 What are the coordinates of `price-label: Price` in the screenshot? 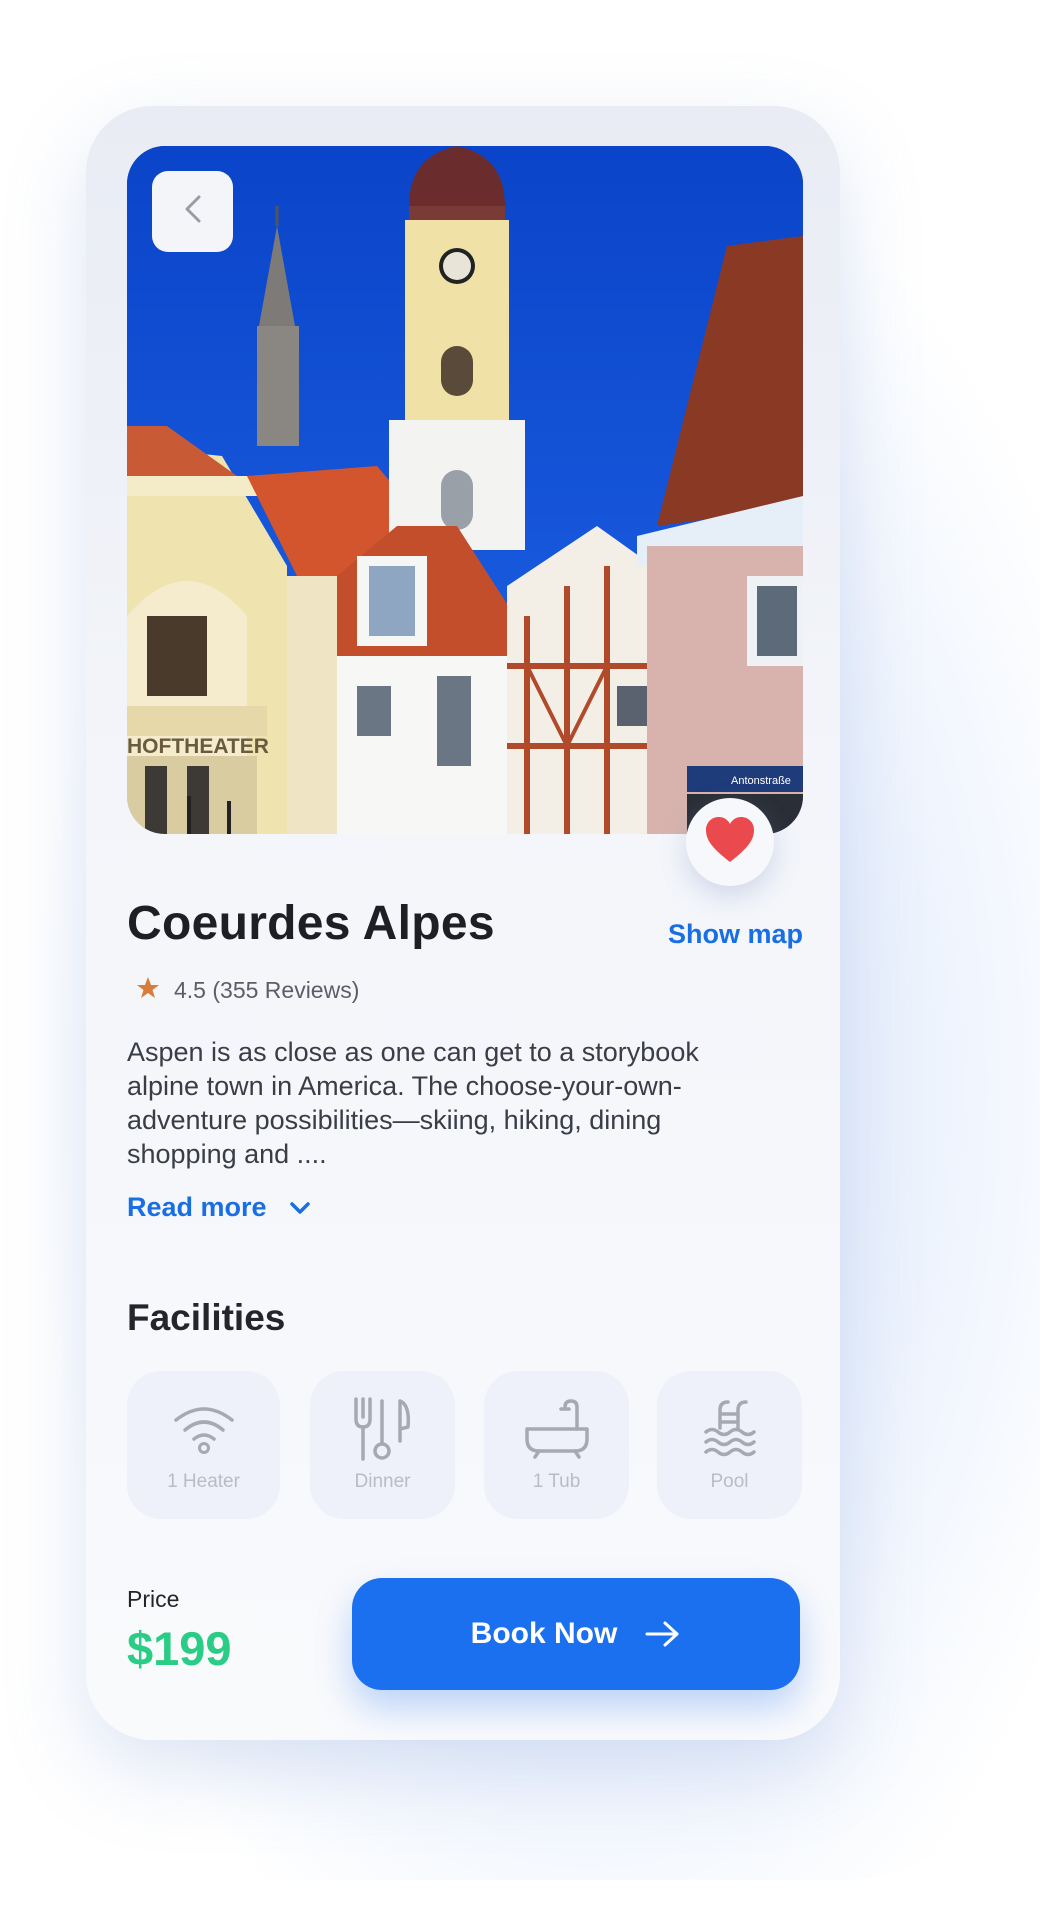 It's located at (153, 1599).